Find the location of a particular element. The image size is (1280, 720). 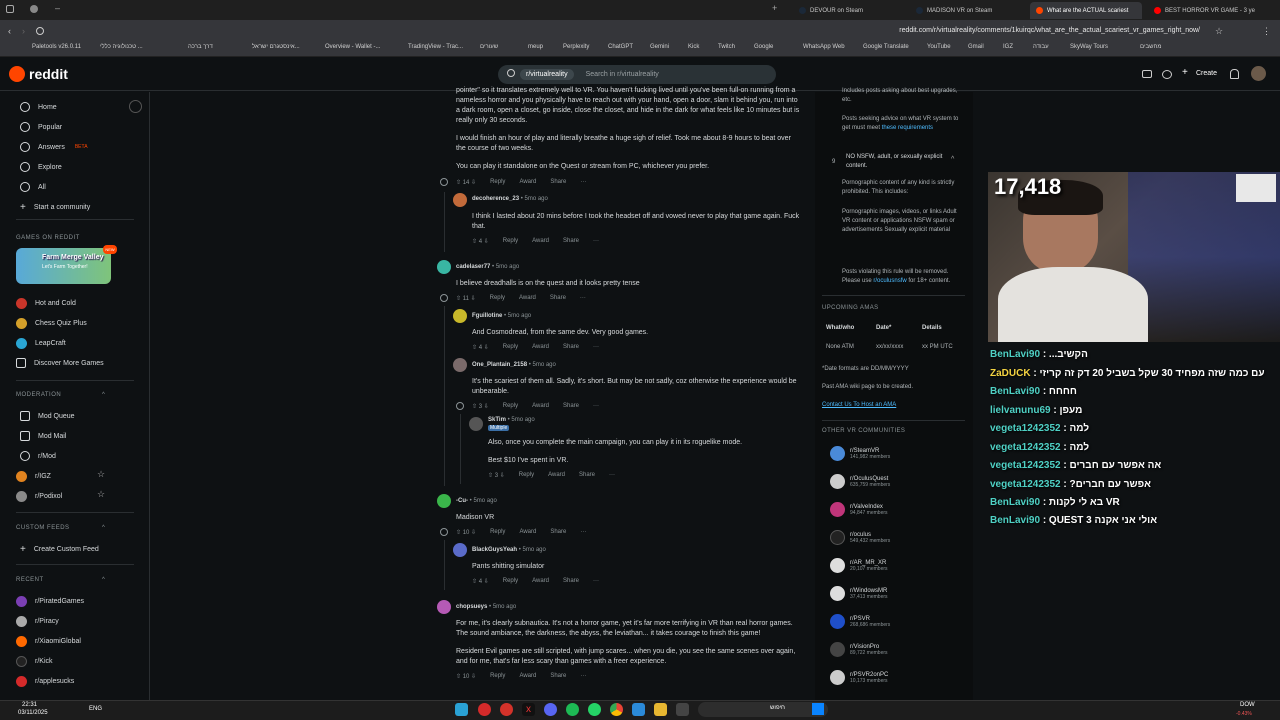

sidebar-item-all: All is located at coordinates (33, 187).